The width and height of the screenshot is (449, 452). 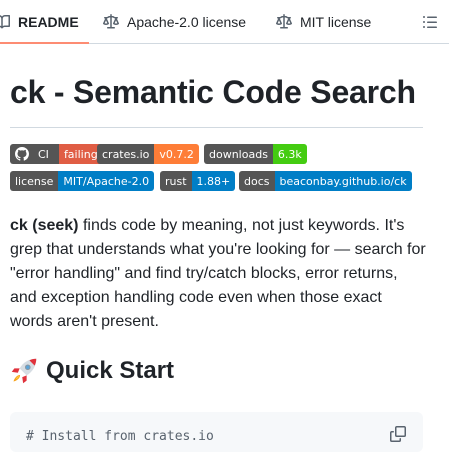 I want to click on readme-tab-bar: README Apache-2.0 license MIT license, so click(x=224, y=22).